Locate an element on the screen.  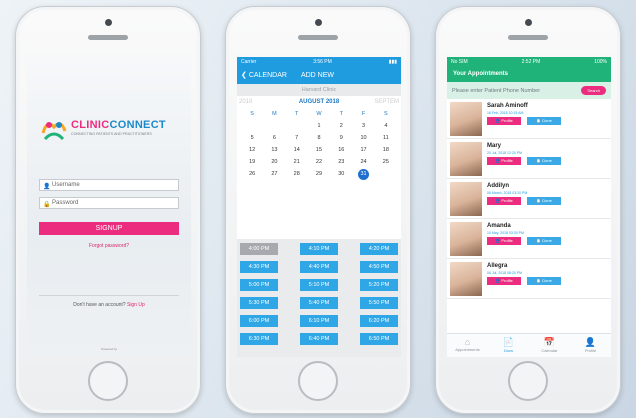
time-slot-button: 4:30 PM is located at coordinates (259, 267).